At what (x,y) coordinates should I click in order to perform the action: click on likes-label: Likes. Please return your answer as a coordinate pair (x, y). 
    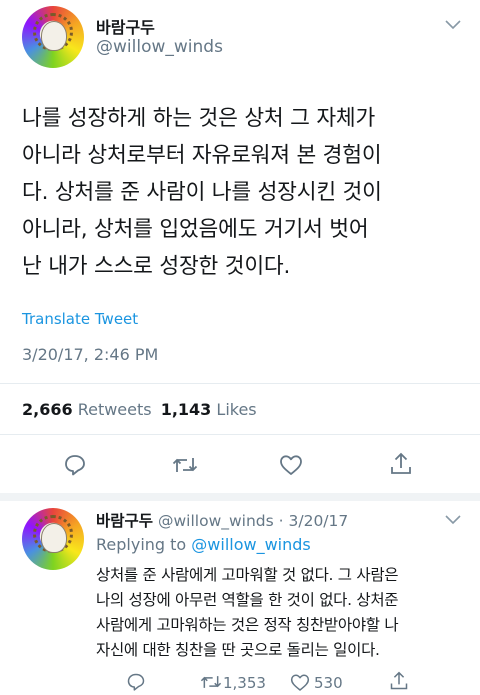
    Looking at the image, I should click on (236, 409).